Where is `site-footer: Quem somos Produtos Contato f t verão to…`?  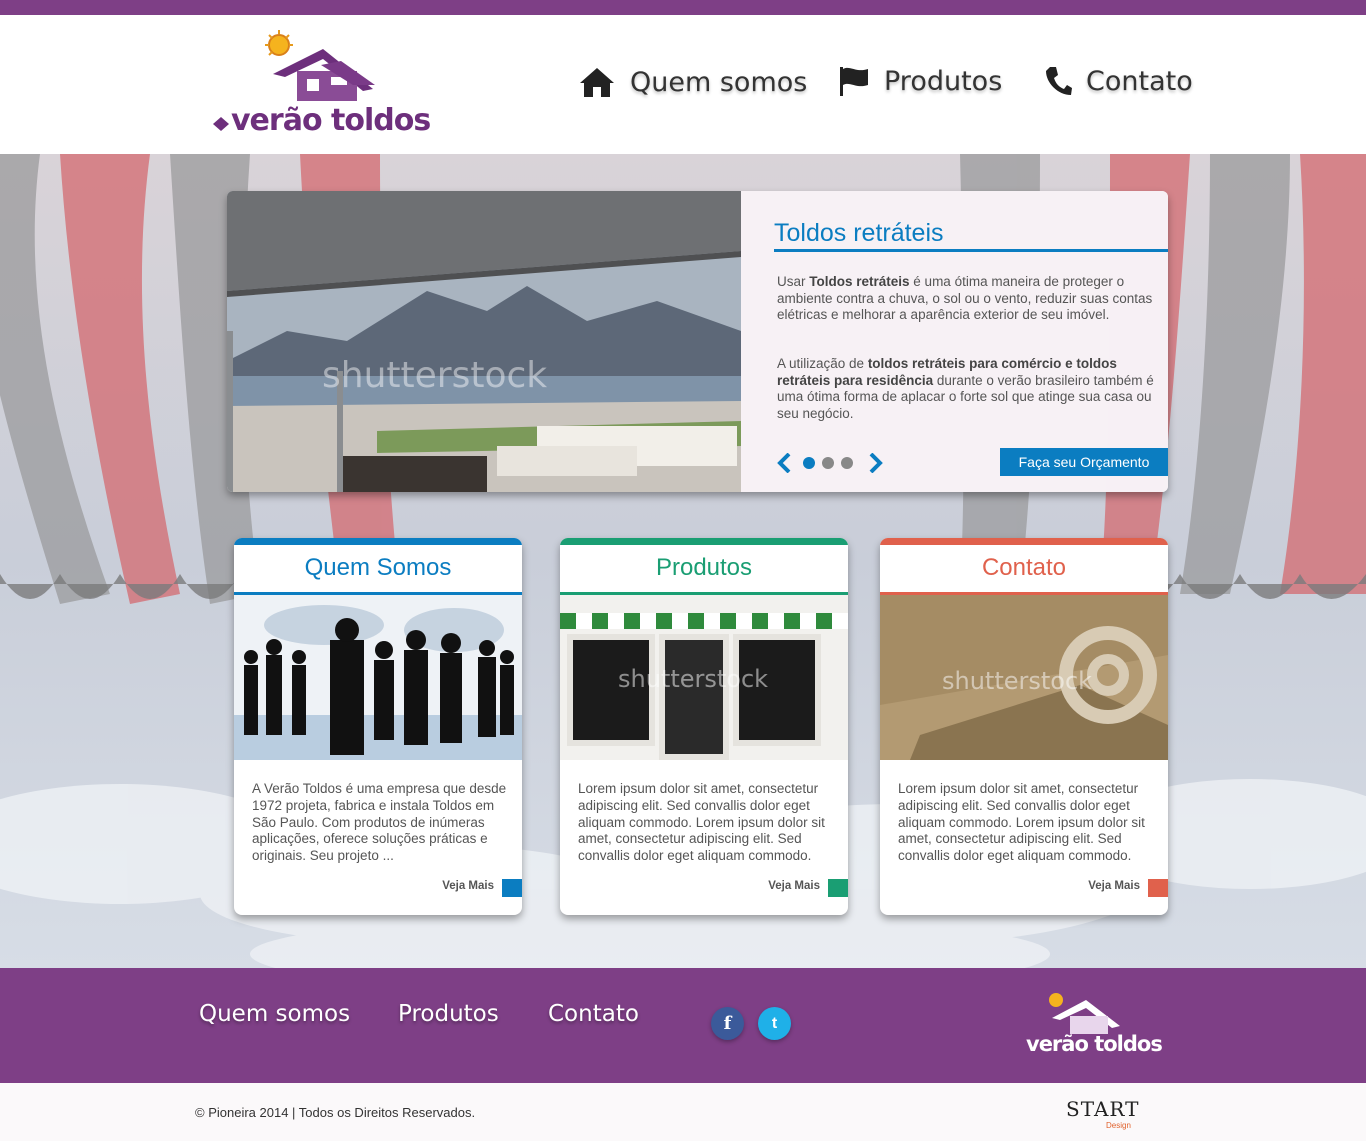 site-footer: Quem somos Produtos Contato f t verão to… is located at coordinates (683, 1025).